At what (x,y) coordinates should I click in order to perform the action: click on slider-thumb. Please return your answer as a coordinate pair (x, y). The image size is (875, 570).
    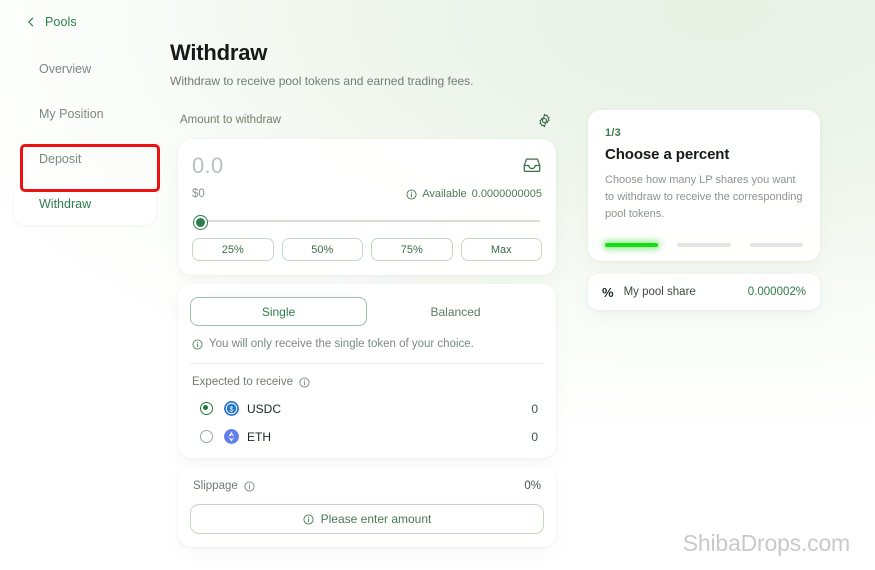
    Looking at the image, I should click on (200, 222).